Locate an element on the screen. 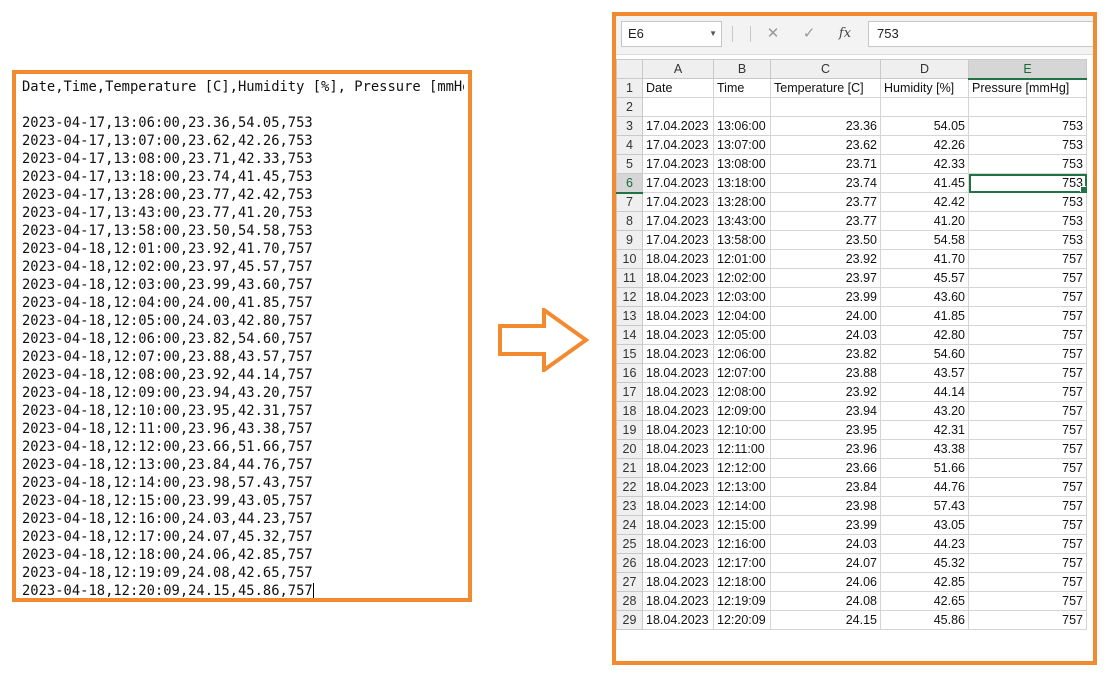  cell-e21: 757 is located at coordinates (1027, 468).